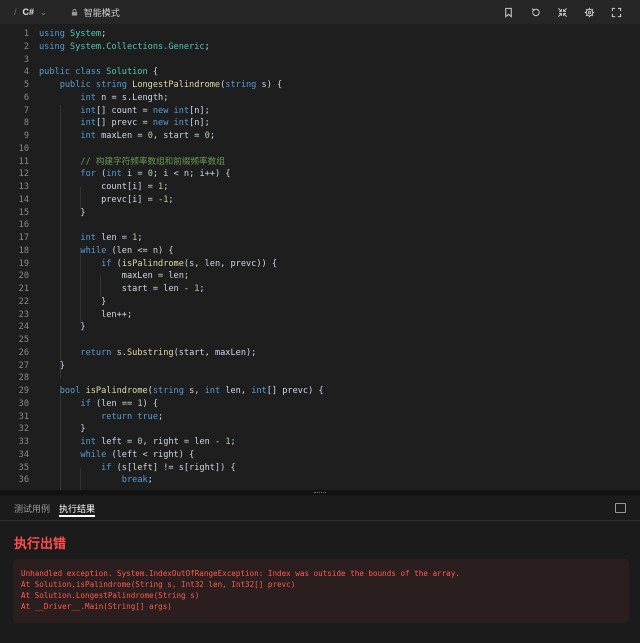  Describe the element at coordinates (124, 47) in the screenshot. I see `code-text: using System.Collections.Generic;` at that location.